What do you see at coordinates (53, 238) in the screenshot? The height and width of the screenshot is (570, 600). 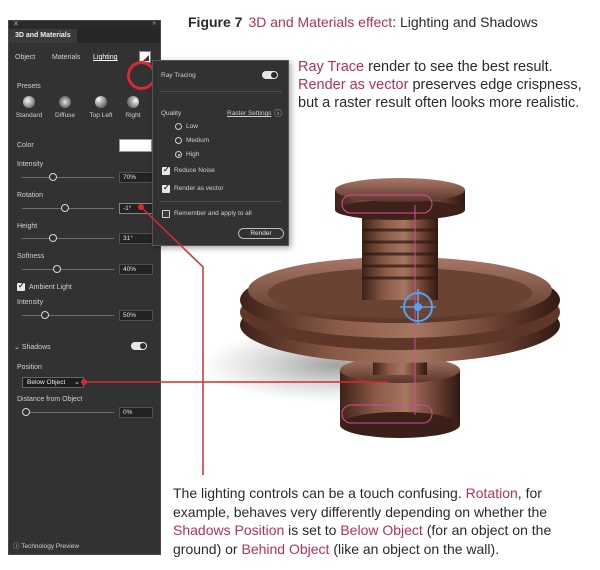 I see `height-slider-knob` at bounding box center [53, 238].